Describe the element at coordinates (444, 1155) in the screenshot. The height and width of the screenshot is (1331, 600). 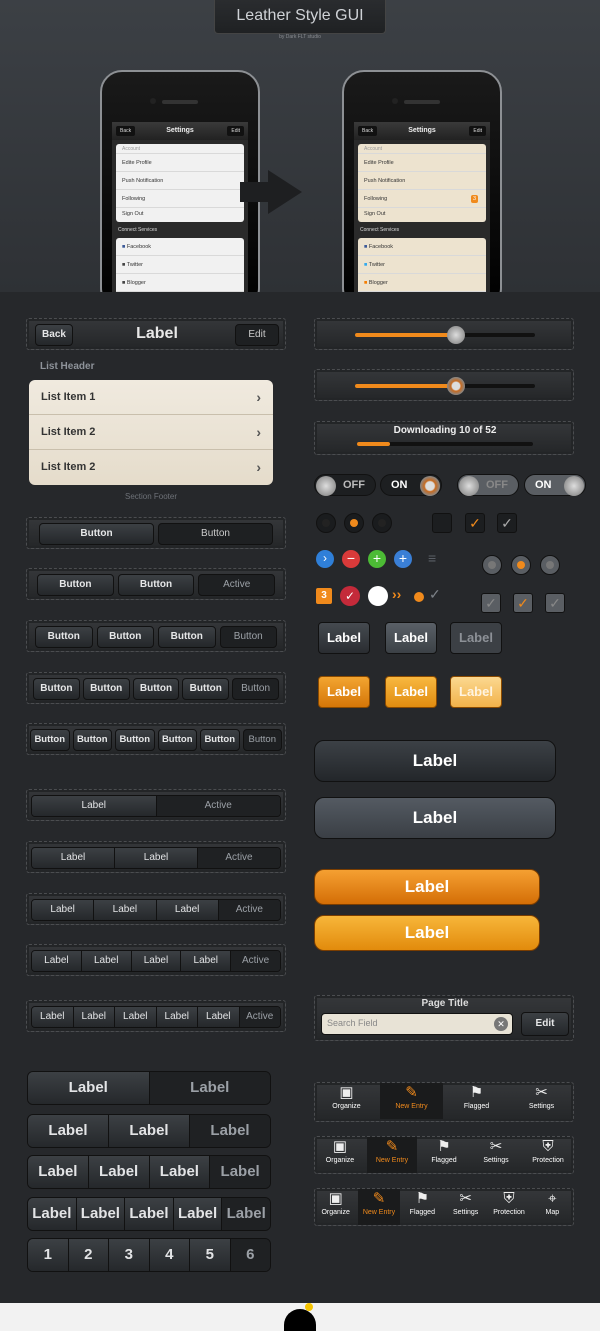
I see `tab-flagged: ⚑ Flagged` at that location.